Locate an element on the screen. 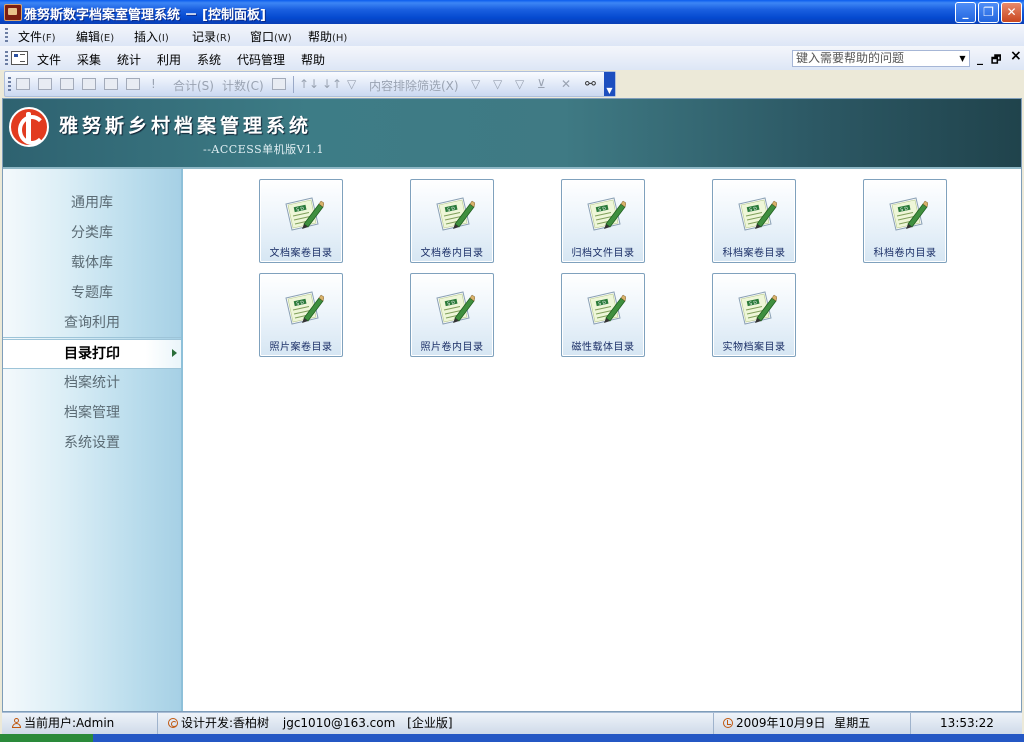  menu-window: 窗口(W) is located at coordinates (271, 36).